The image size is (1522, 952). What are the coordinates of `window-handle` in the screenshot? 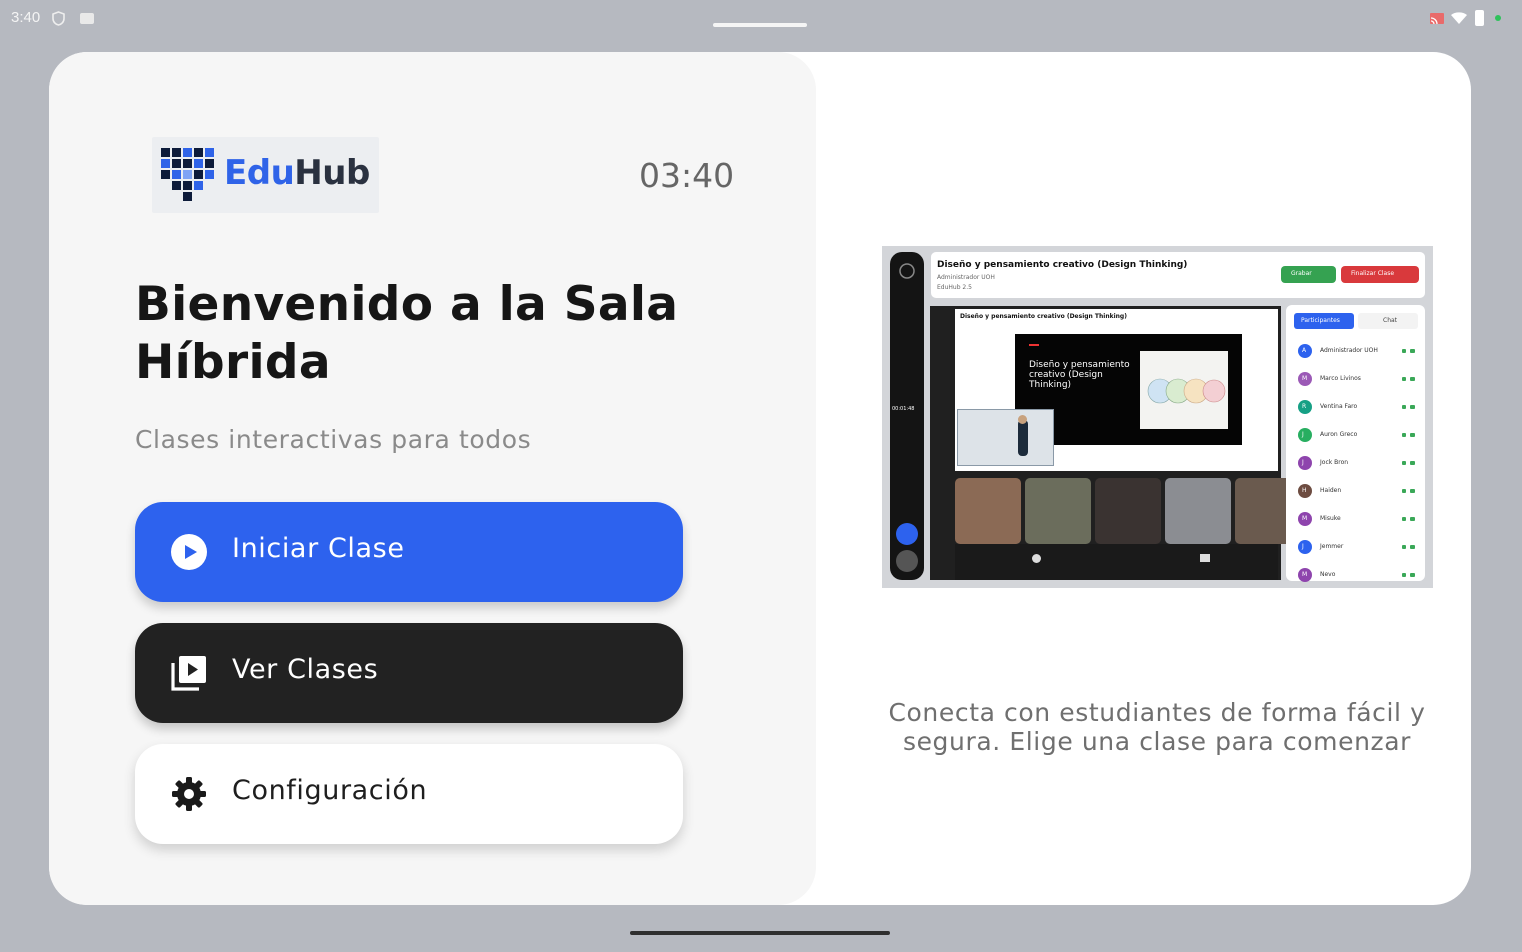 It's located at (760, 25).